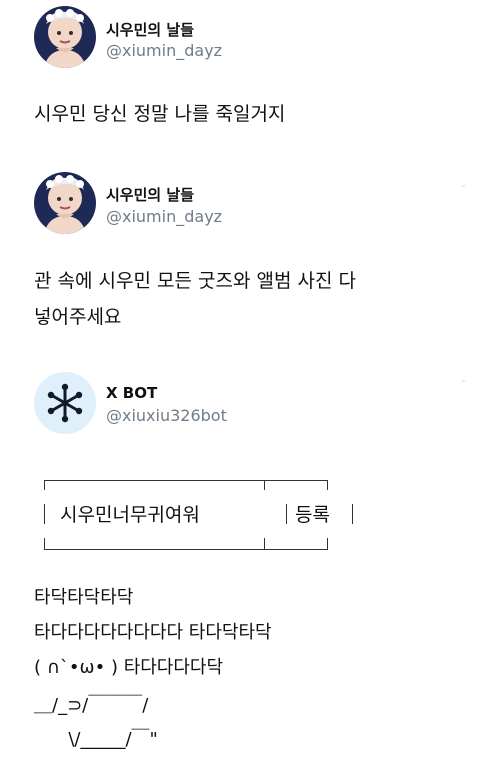  What do you see at coordinates (84, 597) in the screenshot?
I see `ascii-line: 타닥타닥타닥` at bounding box center [84, 597].